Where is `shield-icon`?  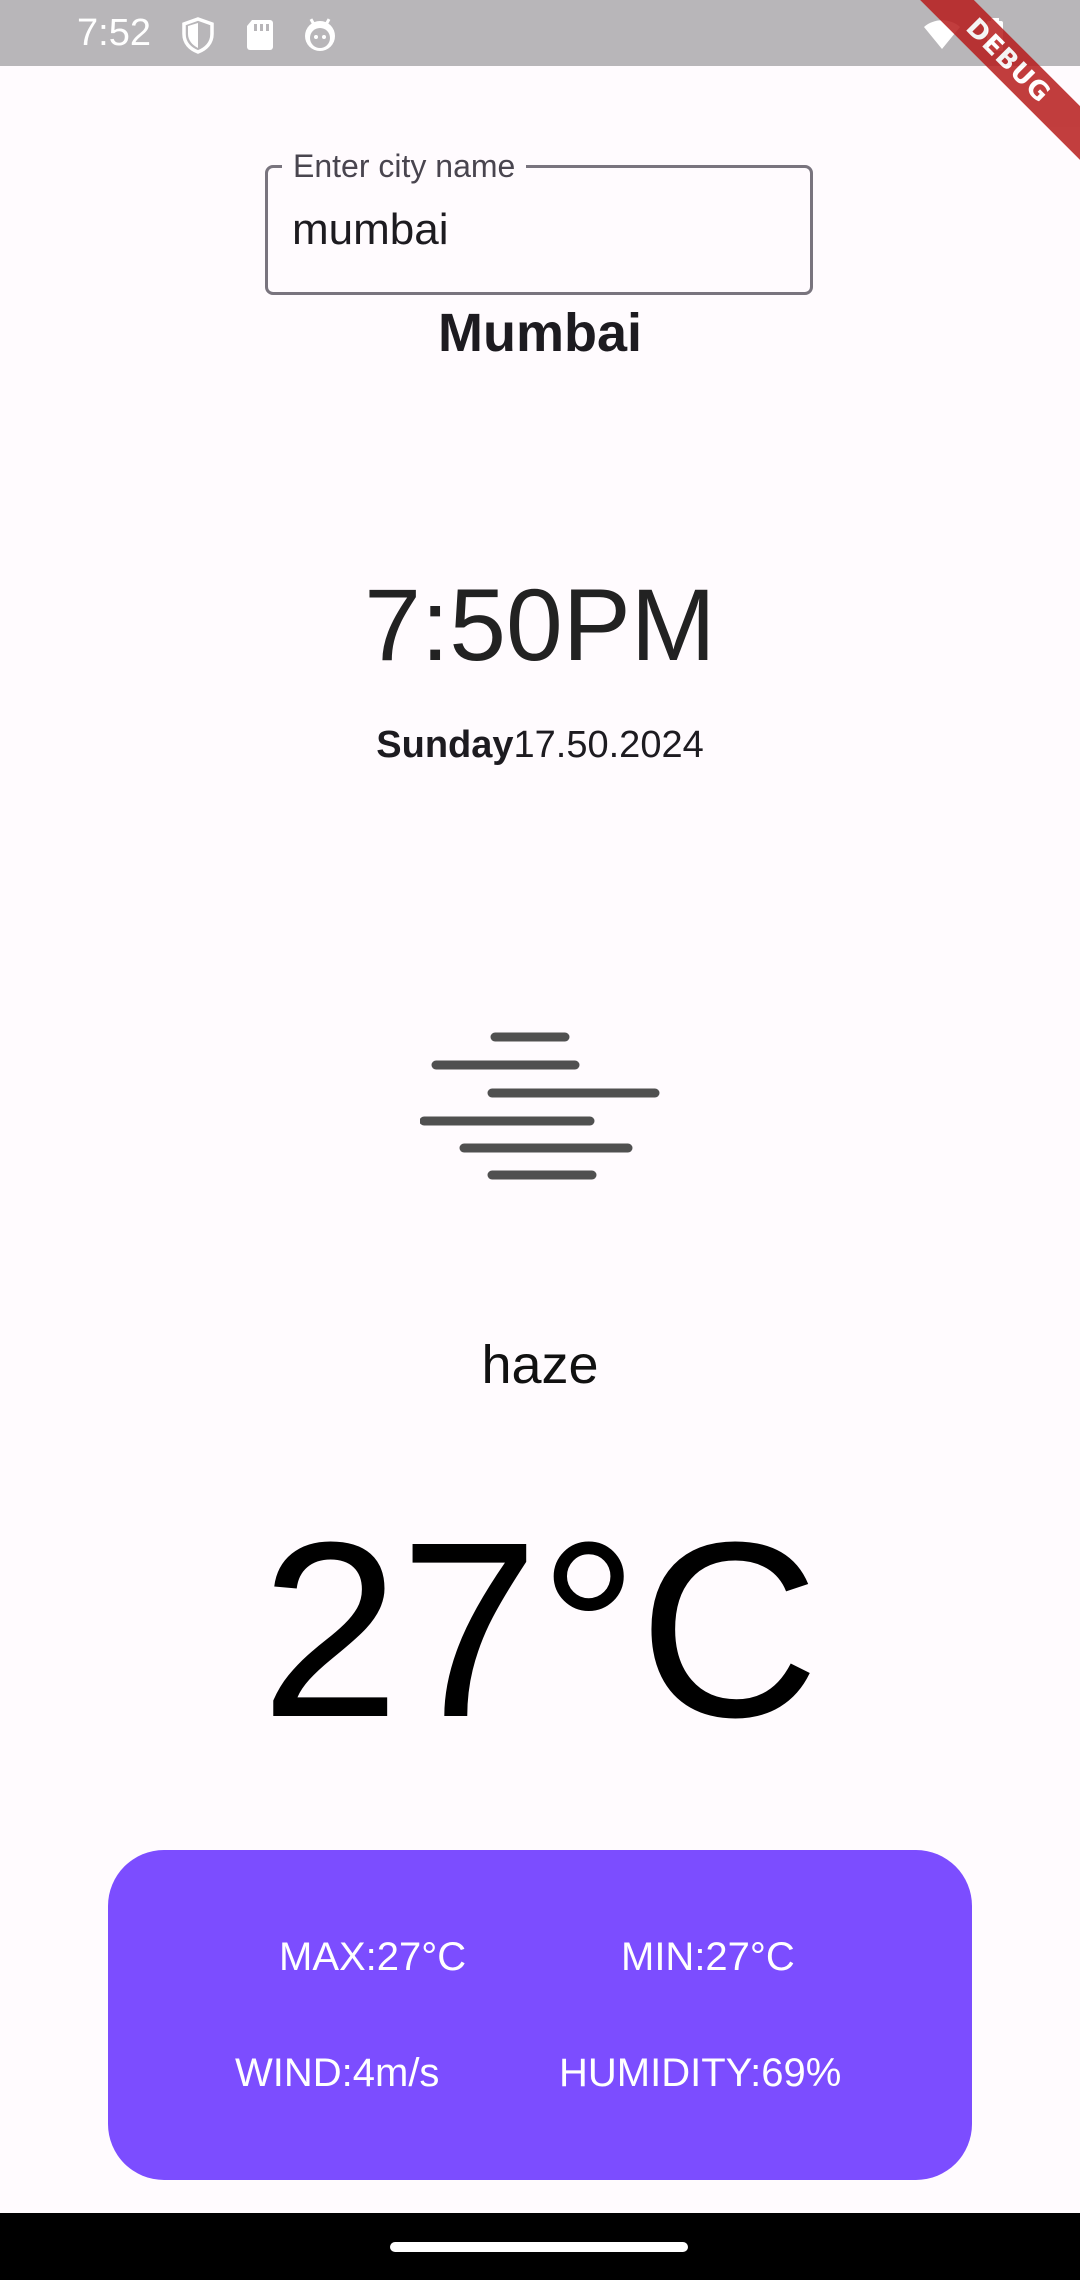
shield-icon is located at coordinates (198, 35).